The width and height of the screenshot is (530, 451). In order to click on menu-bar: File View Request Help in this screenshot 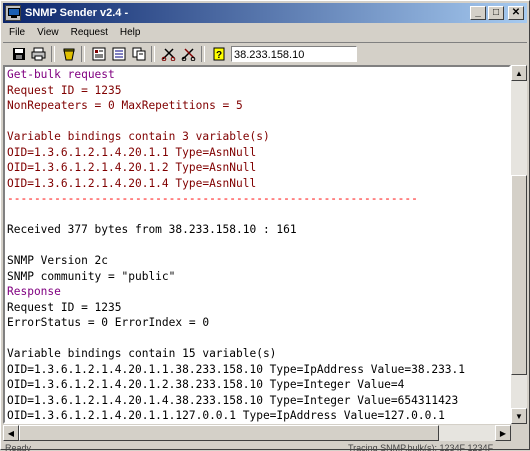, I will do `click(265, 32)`.